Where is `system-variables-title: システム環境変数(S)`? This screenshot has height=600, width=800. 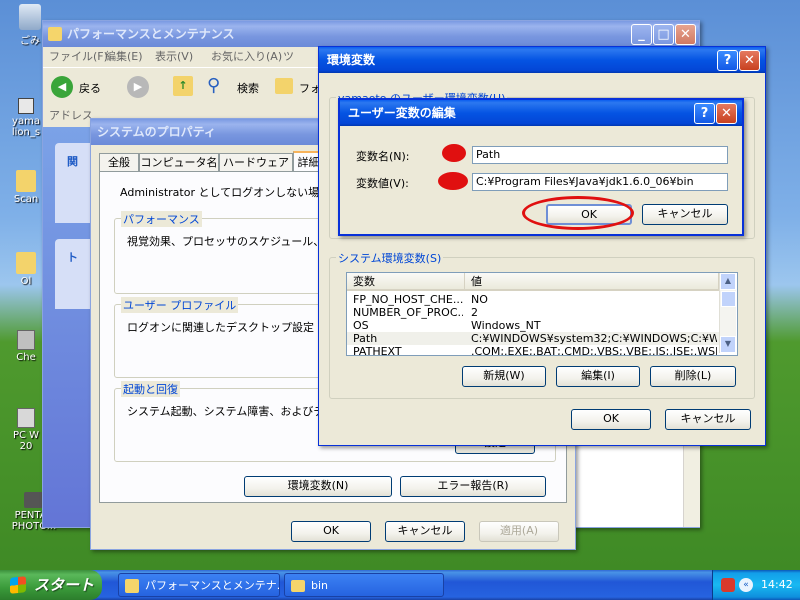
system-variables-title: システム環境変数(S) is located at coordinates (390, 258).